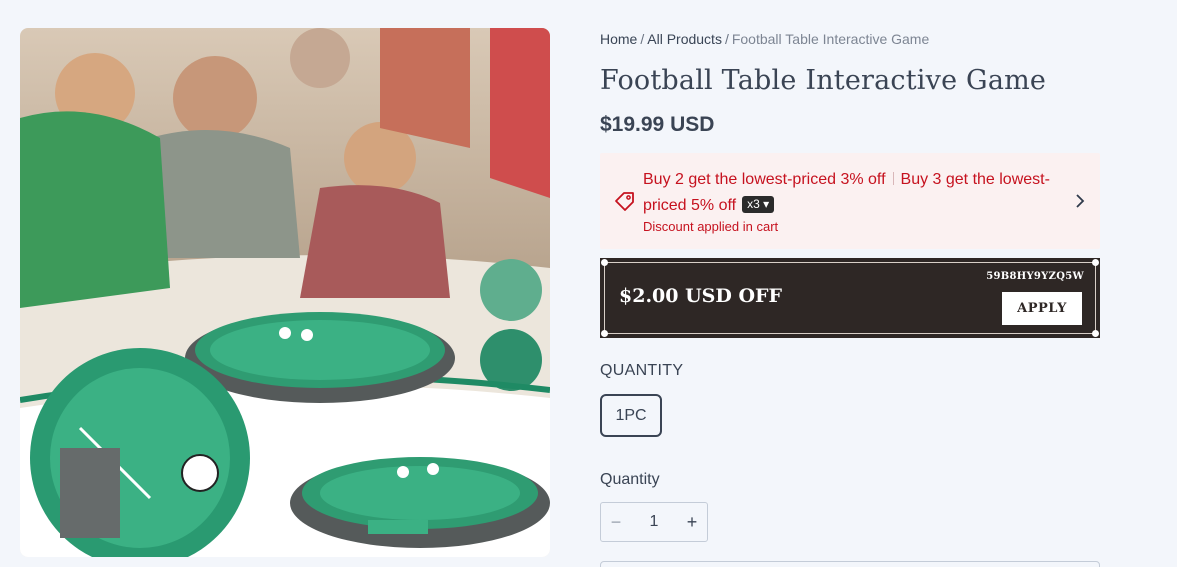  What do you see at coordinates (764, 204) in the screenshot?
I see `caret-down-icon: ▾` at bounding box center [764, 204].